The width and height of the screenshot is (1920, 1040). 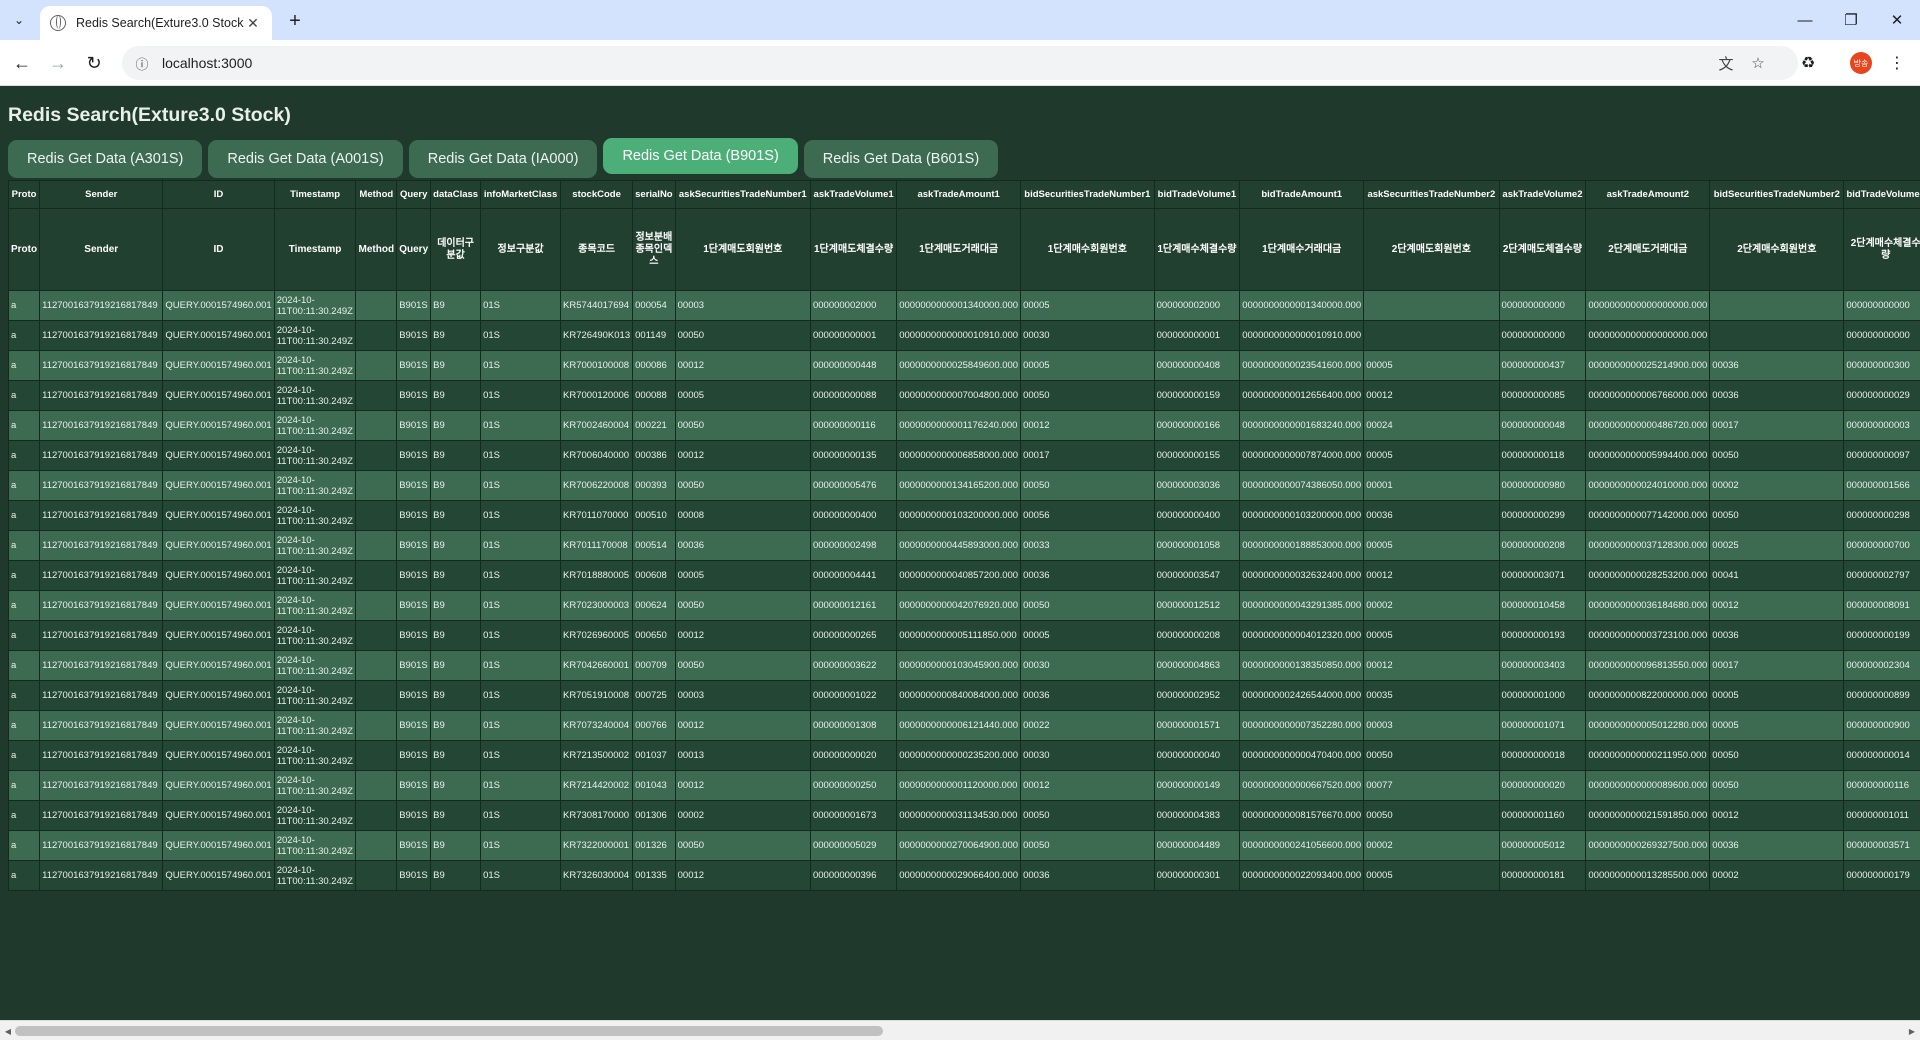 I want to click on table-cell: 000054, so click(x=654, y=305).